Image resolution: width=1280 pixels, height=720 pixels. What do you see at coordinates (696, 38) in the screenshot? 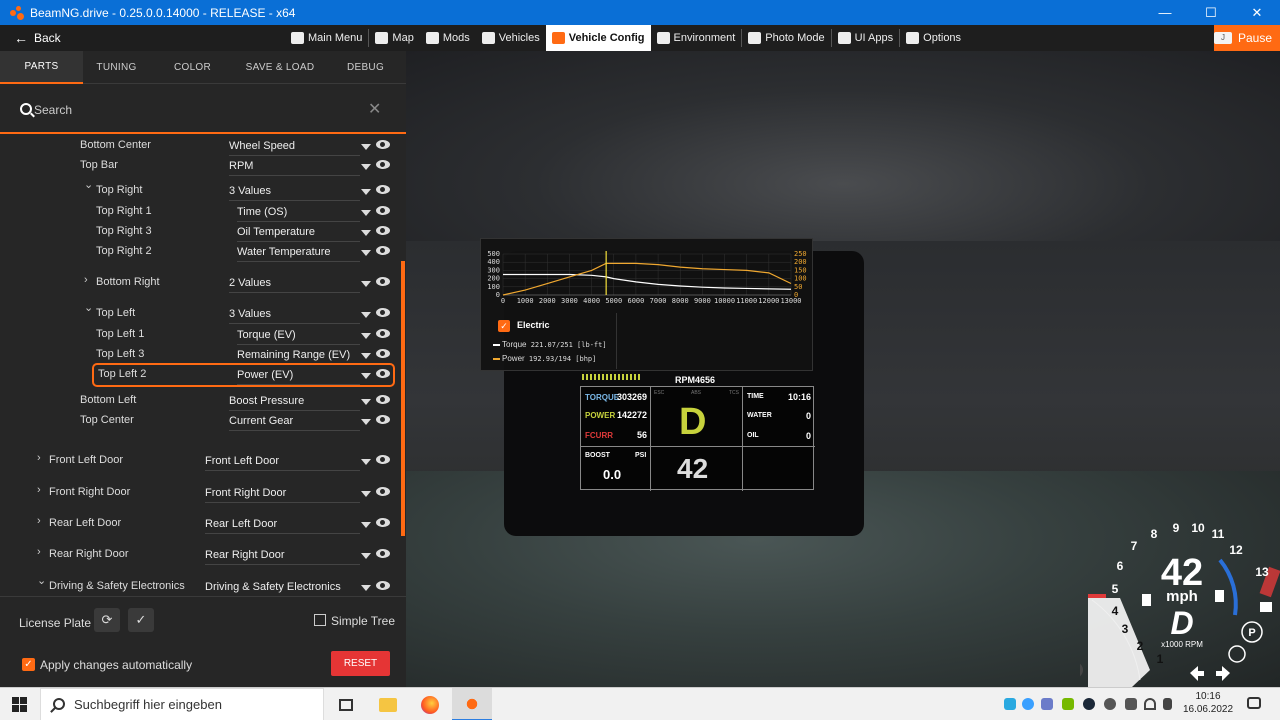
I see `menu-environment: Environment` at bounding box center [696, 38].